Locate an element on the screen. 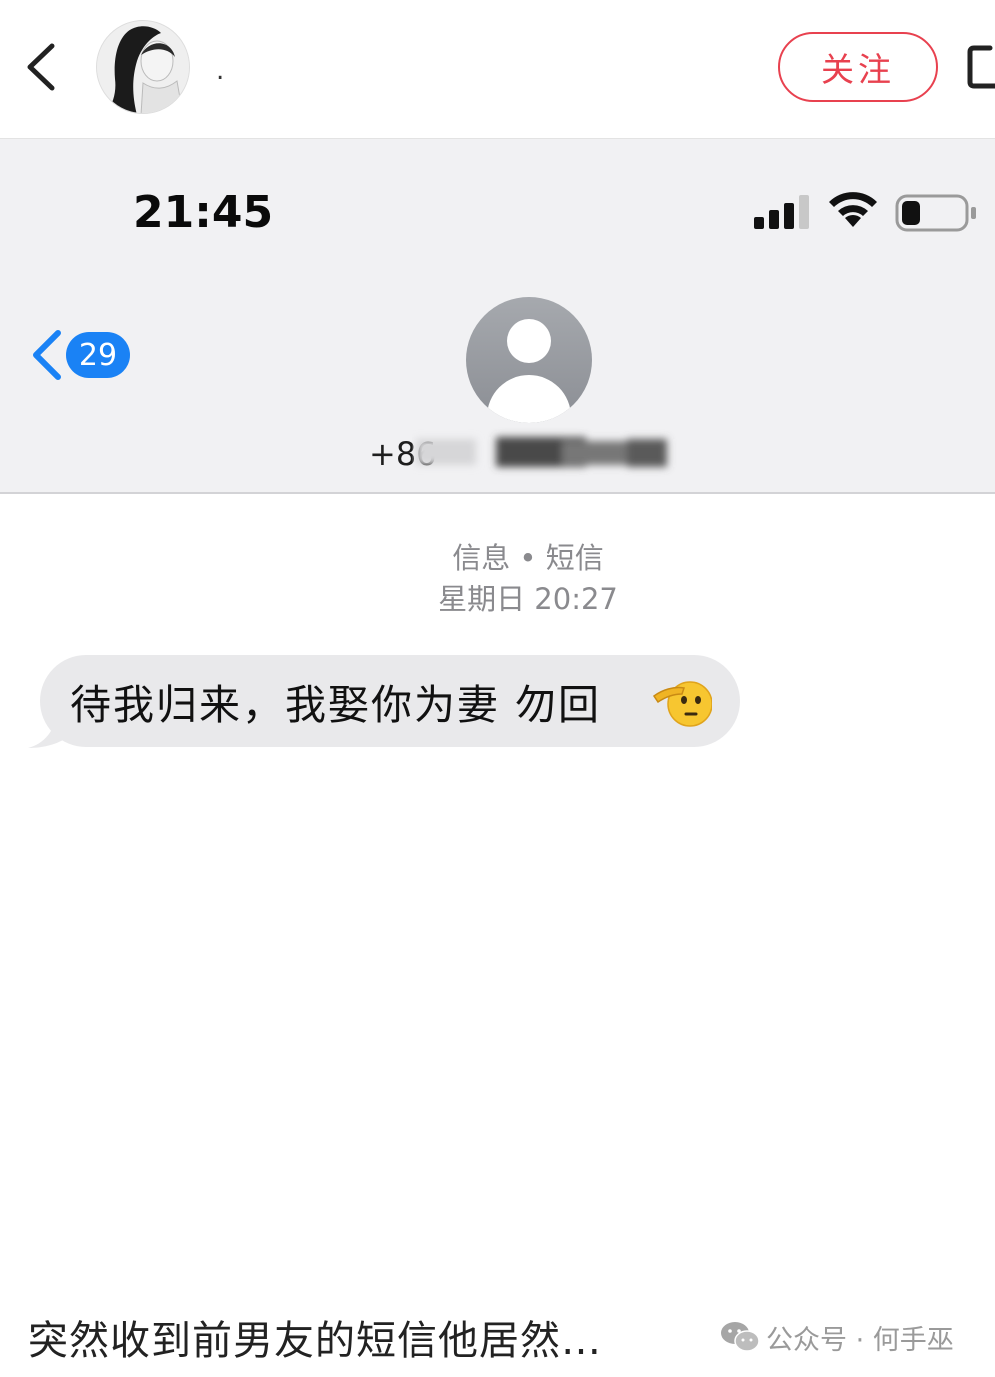 The image size is (995, 1377). message-service-label: 信息 • 短信 is located at coordinates (528, 558).